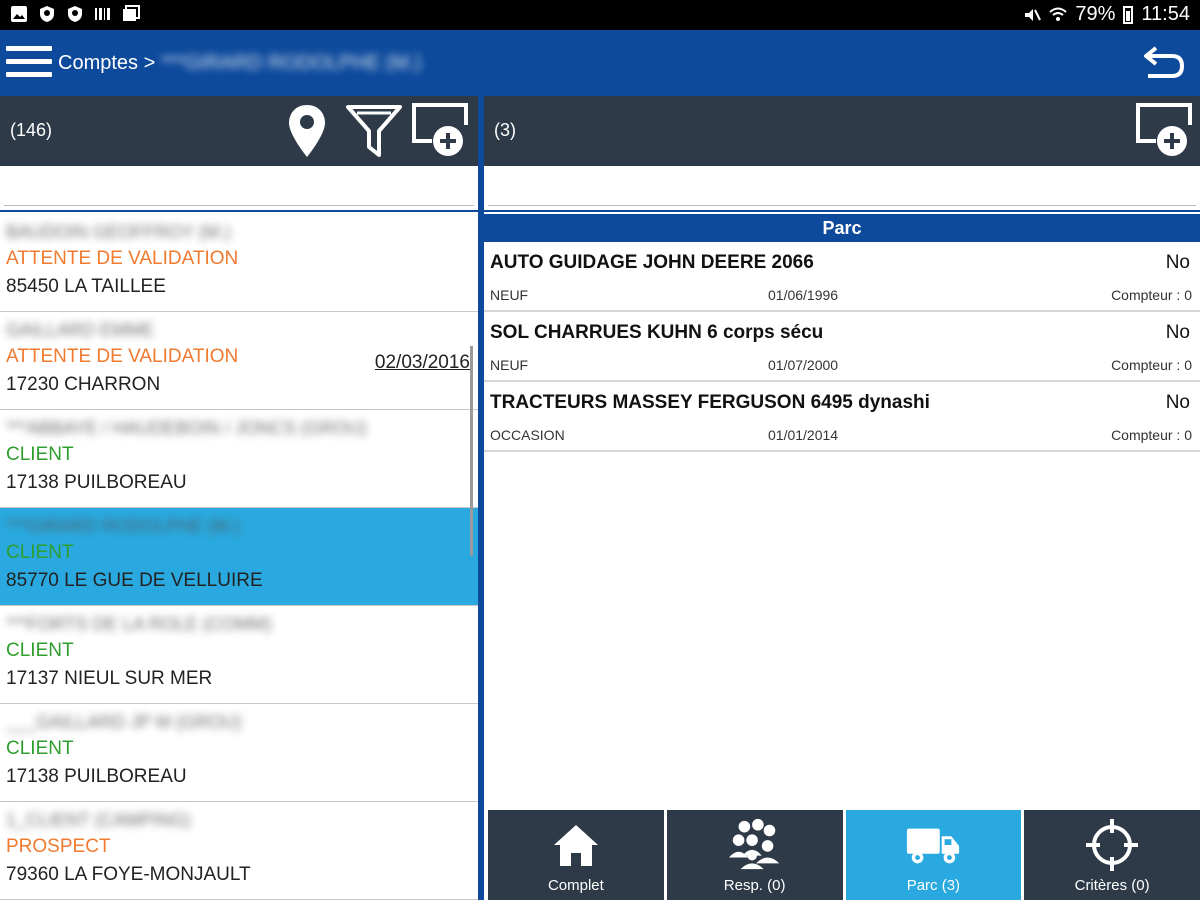 The width and height of the screenshot is (1200, 900). What do you see at coordinates (31, 130) in the screenshot?
I see `accounts-count: (146)` at bounding box center [31, 130].